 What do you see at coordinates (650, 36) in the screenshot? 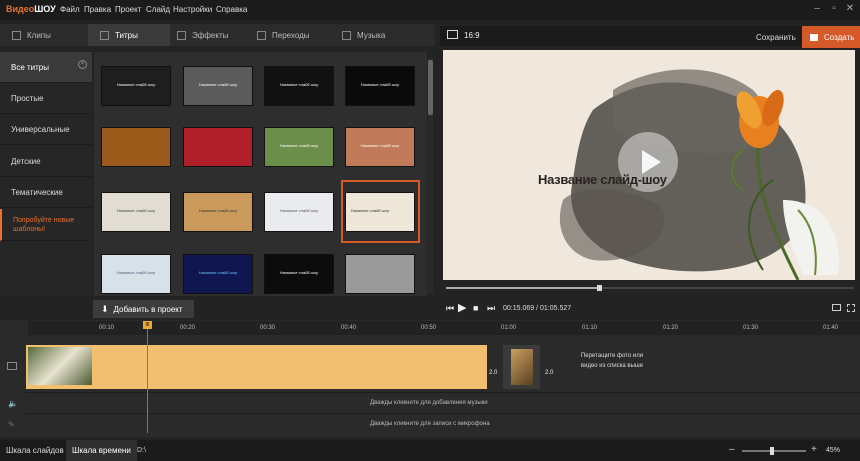
I see `preview-toolbar` at bounding box center [650, 36].